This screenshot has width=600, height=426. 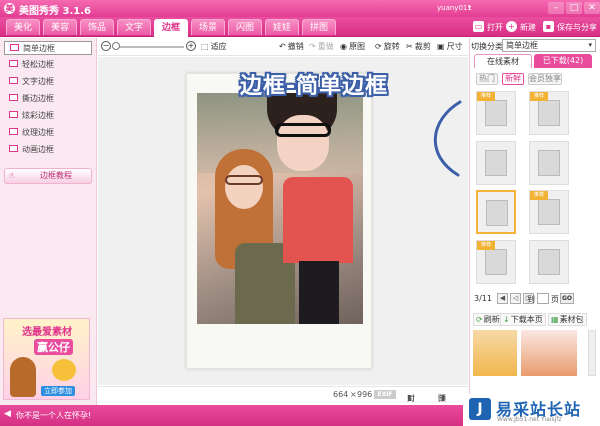 I want to click on tab-accessories: 饰品, so click(x=97, y=27).